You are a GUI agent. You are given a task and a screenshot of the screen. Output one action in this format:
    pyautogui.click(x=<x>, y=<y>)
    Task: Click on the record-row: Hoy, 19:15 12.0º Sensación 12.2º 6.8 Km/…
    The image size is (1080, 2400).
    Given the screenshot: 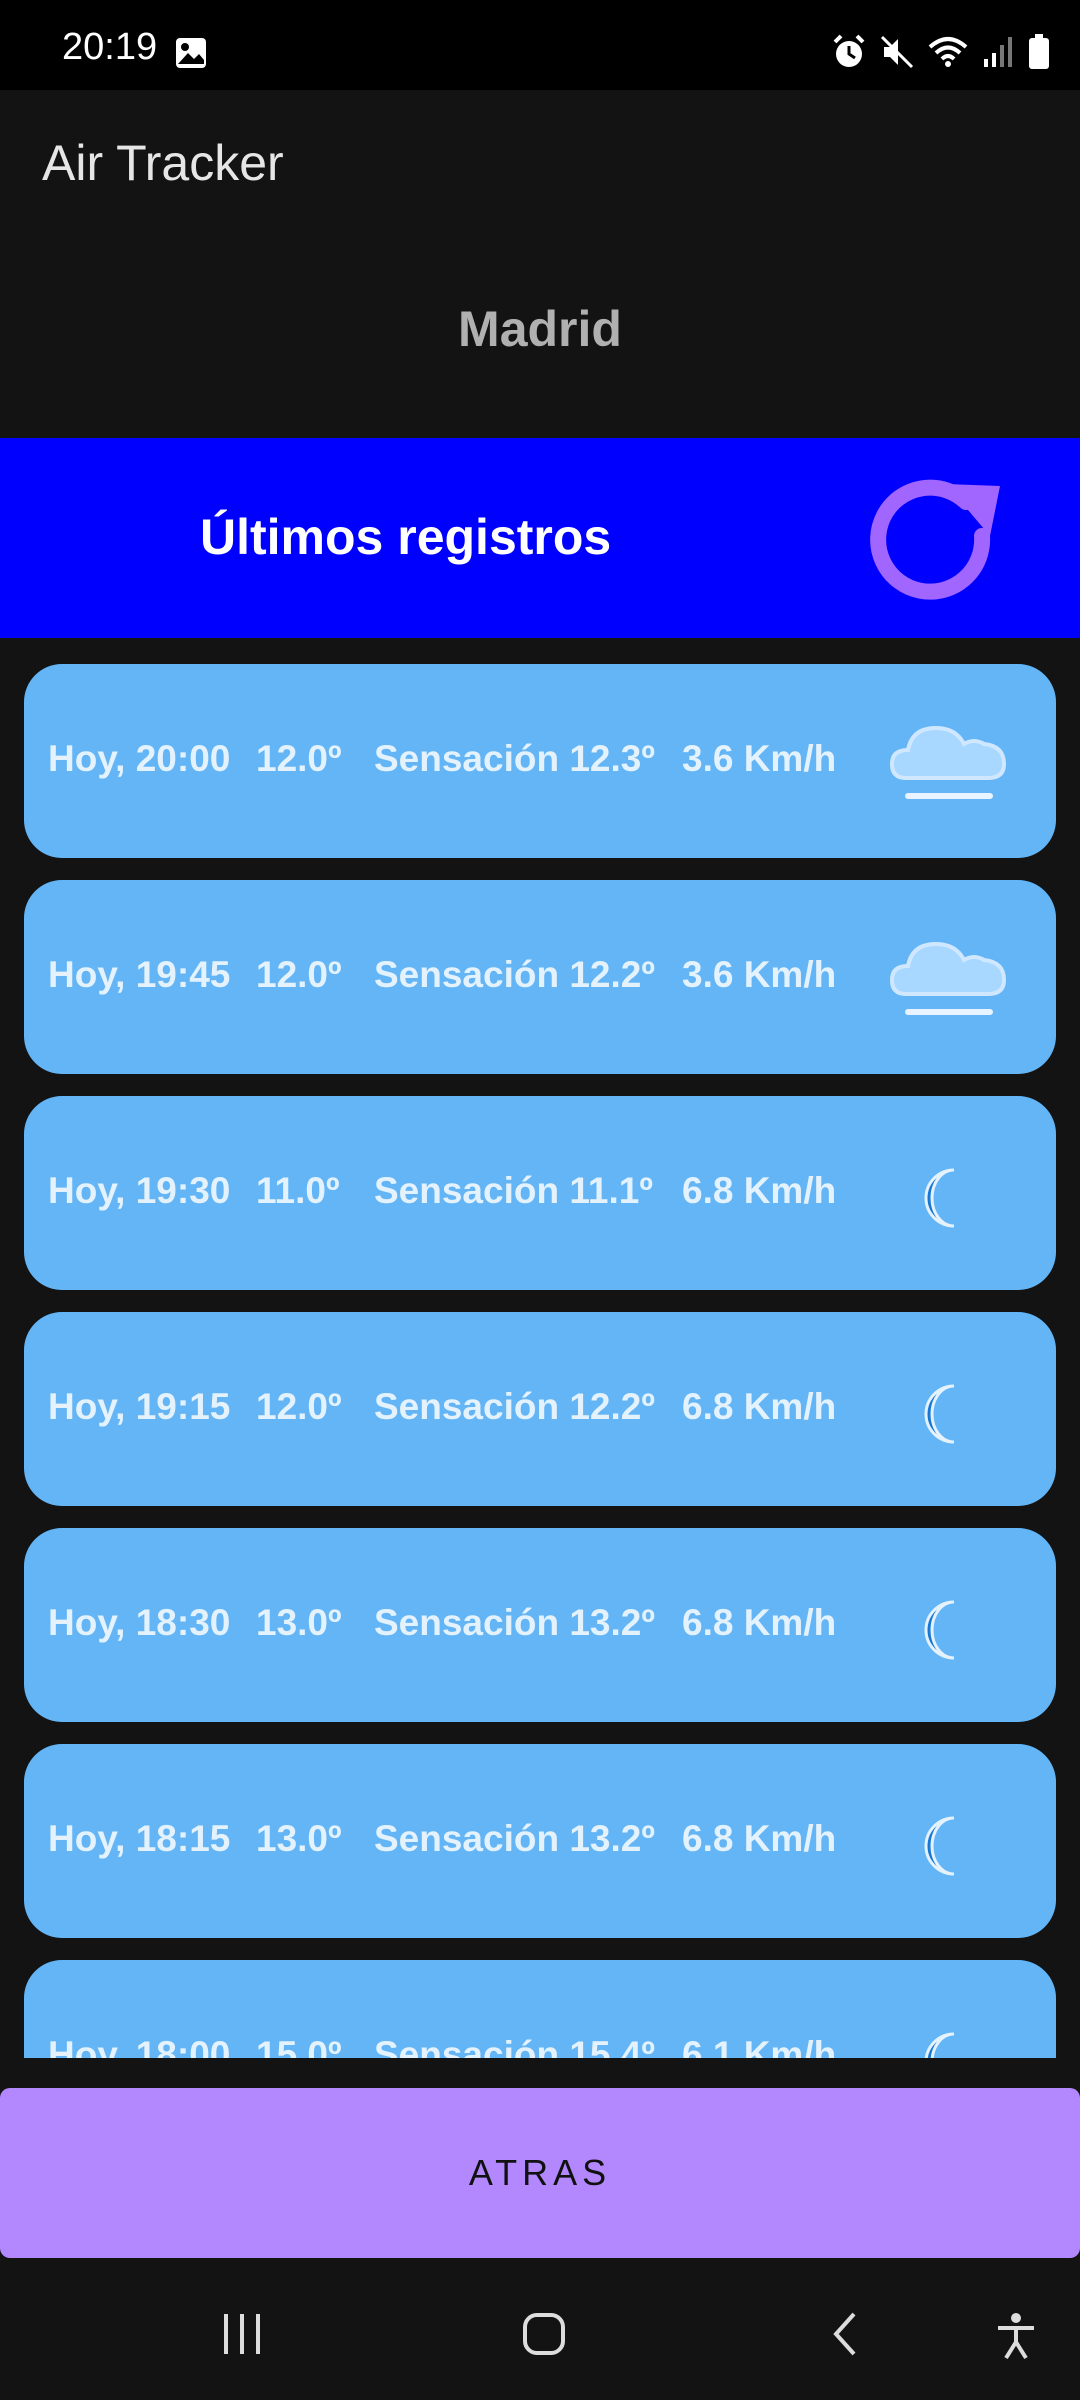 What is the action you would take?
    pyautogui.click(x=540, y=1409)
    